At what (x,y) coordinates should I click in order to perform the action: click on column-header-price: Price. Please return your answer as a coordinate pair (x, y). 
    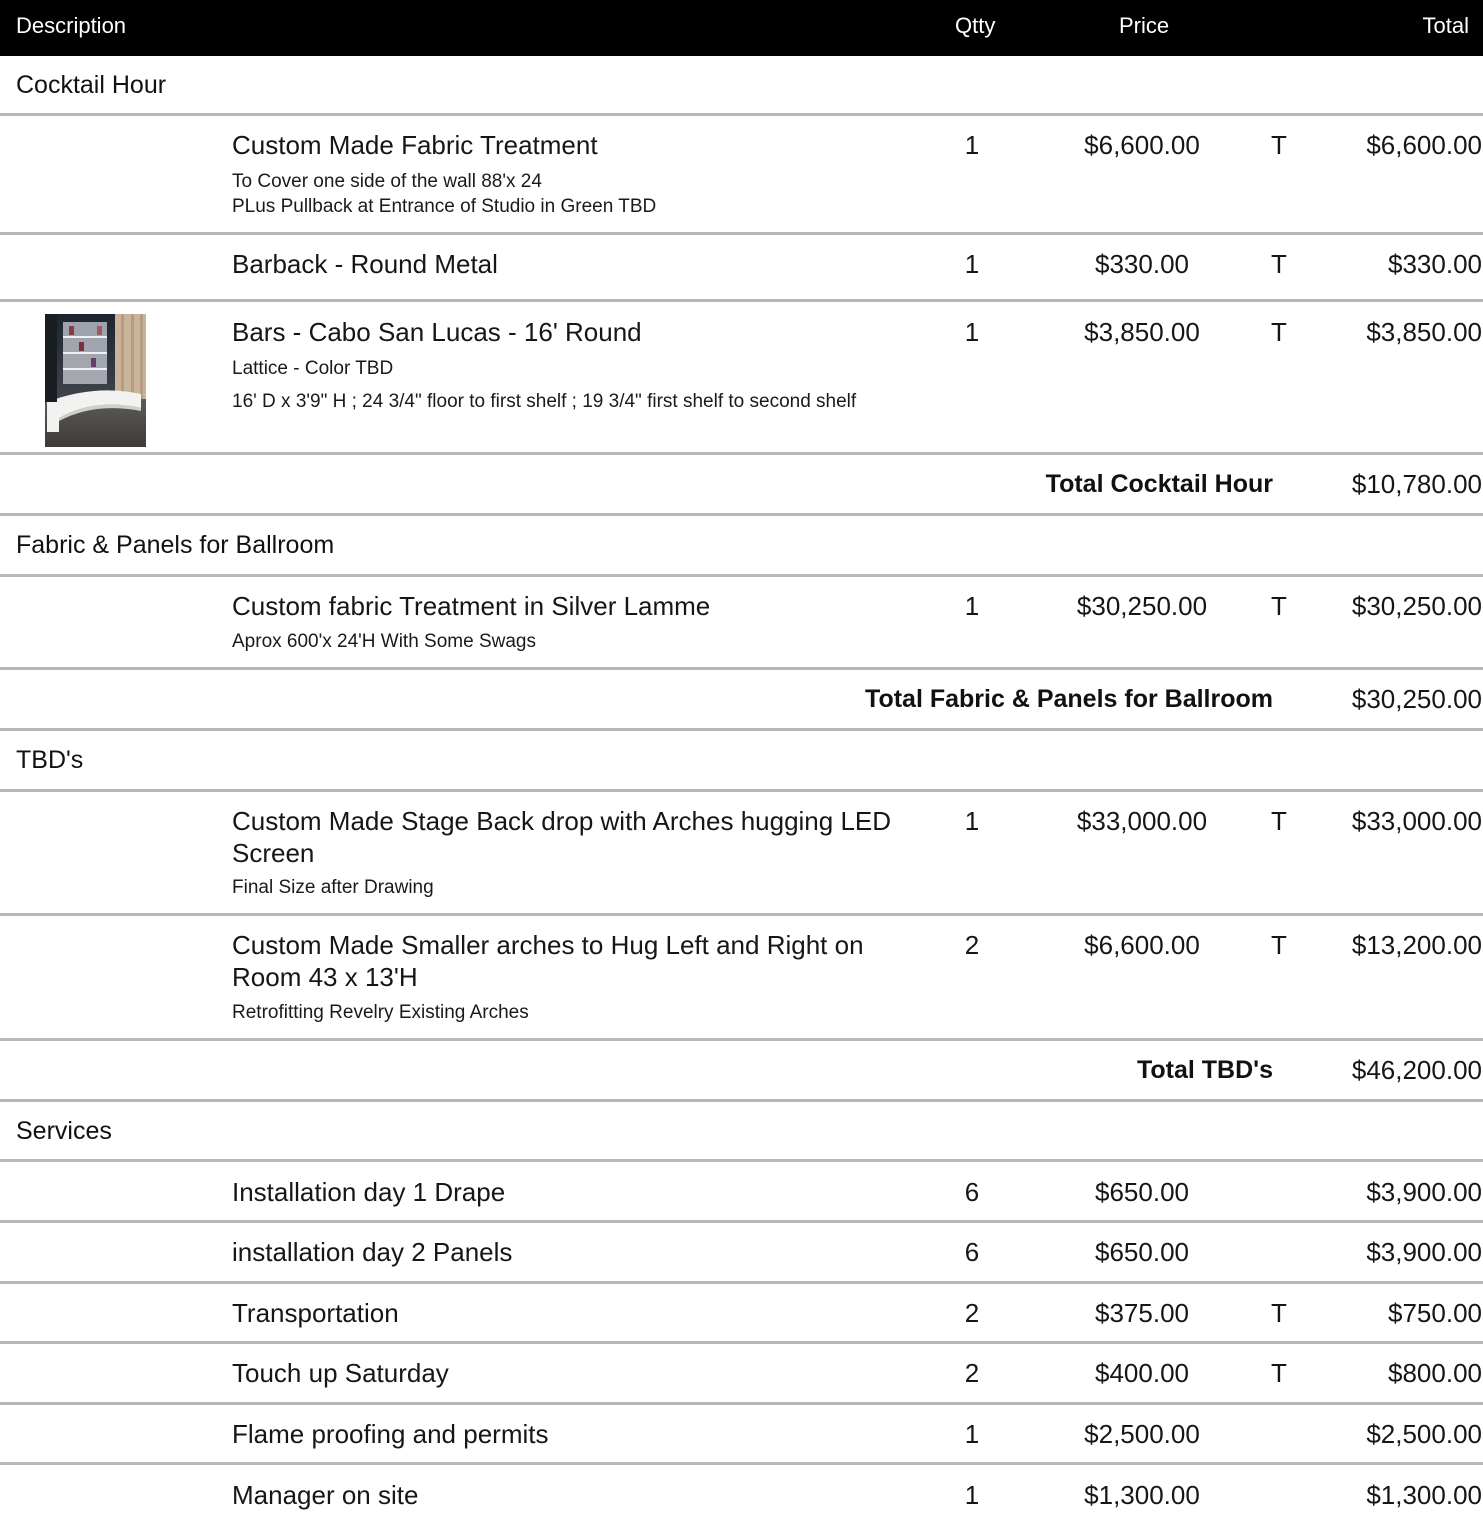
    Looking at the image, I should click on (1144, 26).